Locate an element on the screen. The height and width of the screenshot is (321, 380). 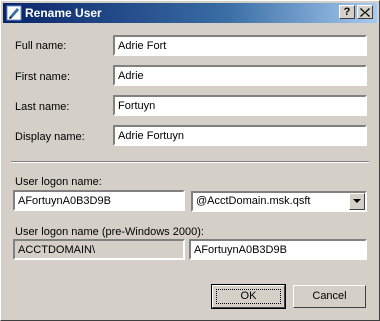
ok-button: OK is located at coordinates (248, 296).